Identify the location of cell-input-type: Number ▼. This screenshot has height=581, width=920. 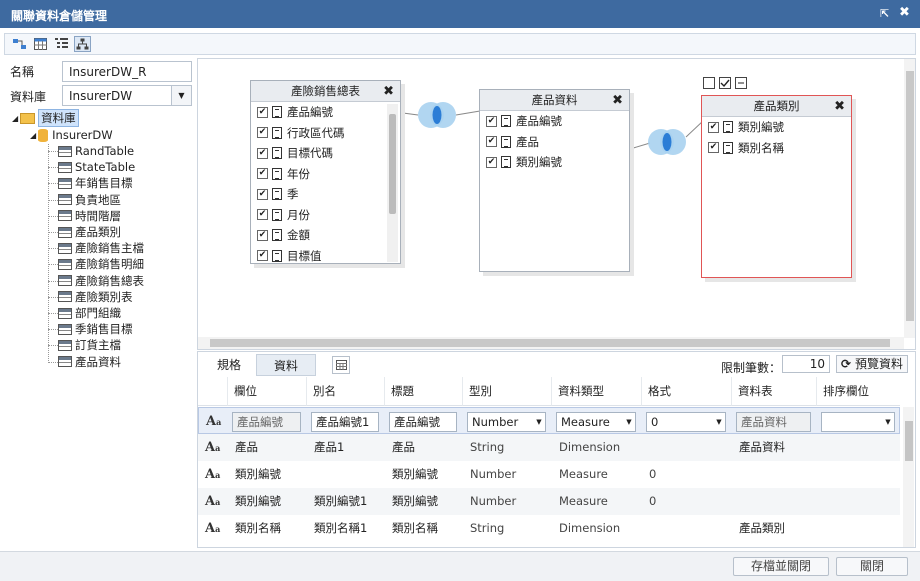
(506, 422).